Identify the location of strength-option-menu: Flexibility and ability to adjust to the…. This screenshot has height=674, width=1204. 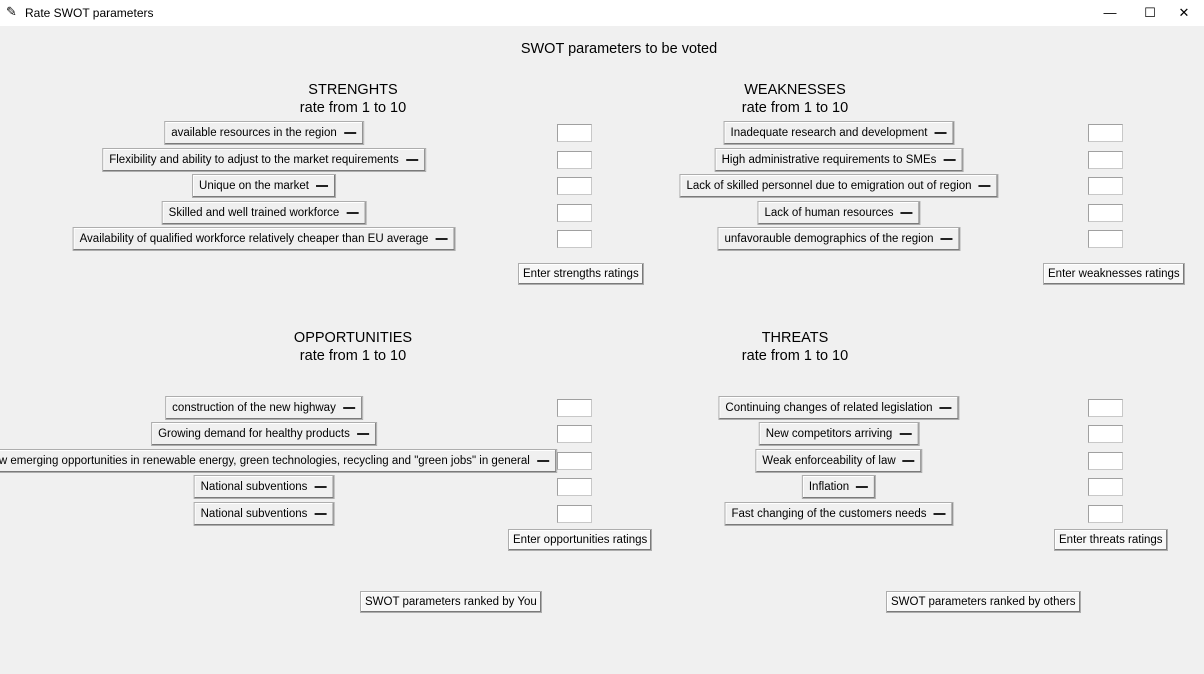
(264, 160).